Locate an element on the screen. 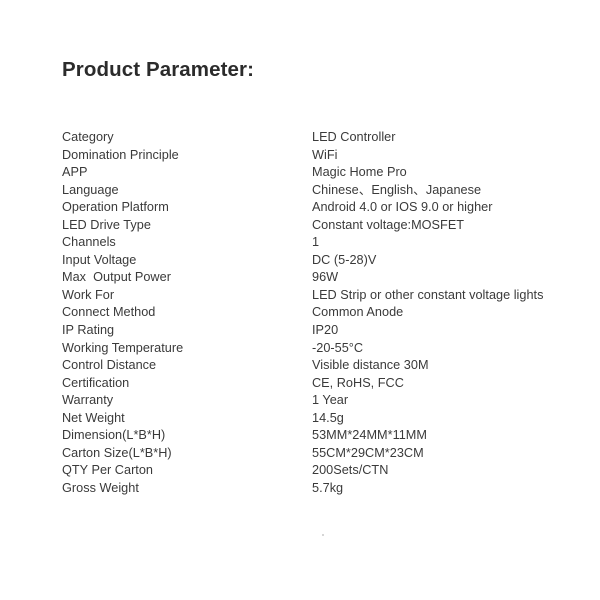 The height and width of the screenshot is (600, 600). spec-value: WiFi is located at coordinates (325, 154).